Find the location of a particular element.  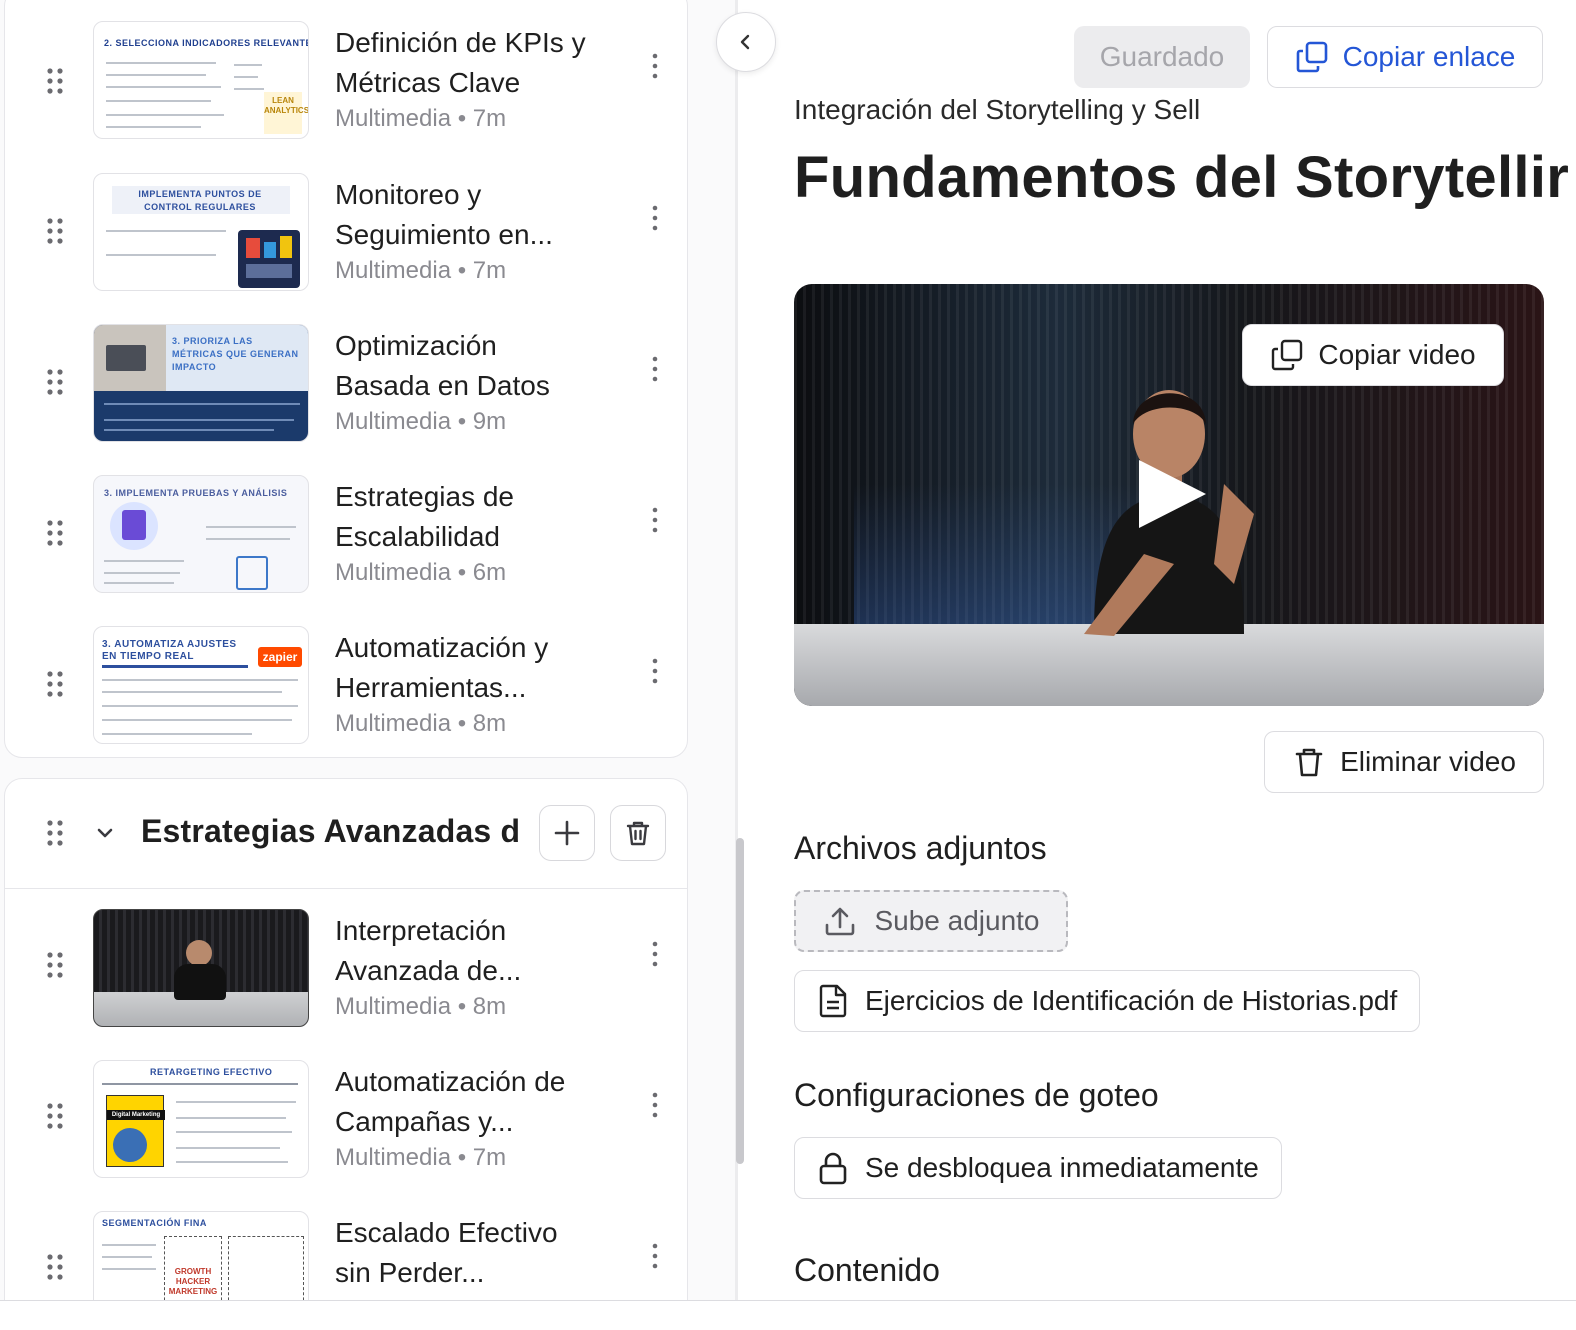

breadcrumb: Integración del Storytelling y Sell is located at coordinates (997, 110).